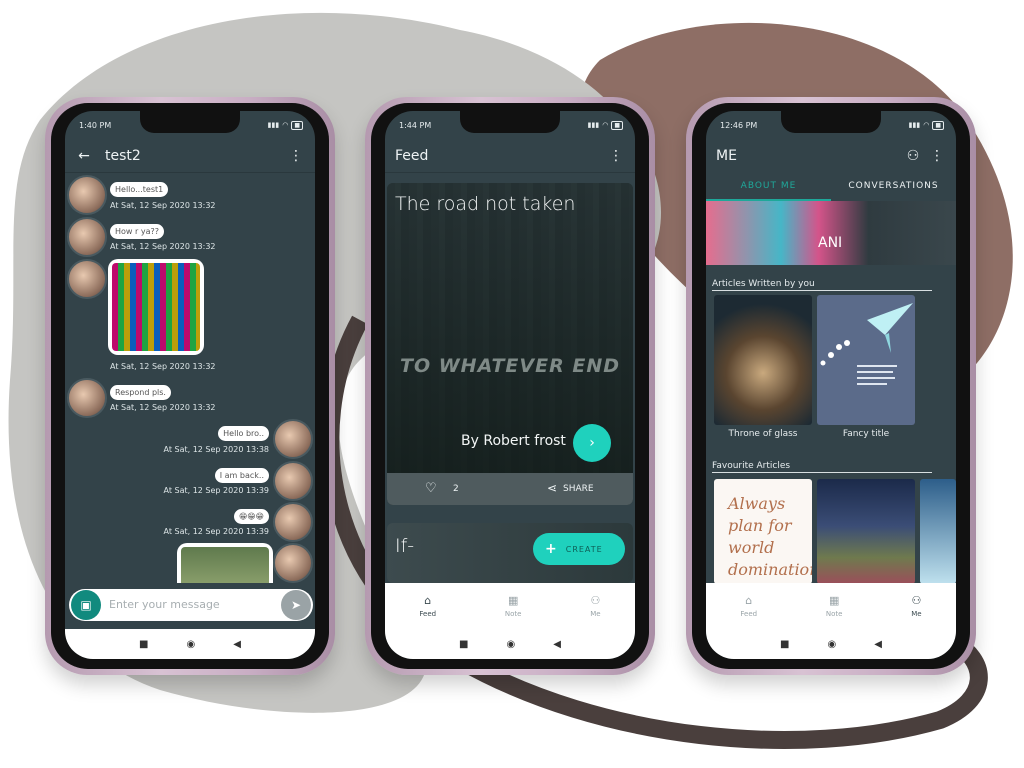 This screenshot has height=768, width=1024. I want to click on articles-section-label: Articles Written by you, so click(822, 285).